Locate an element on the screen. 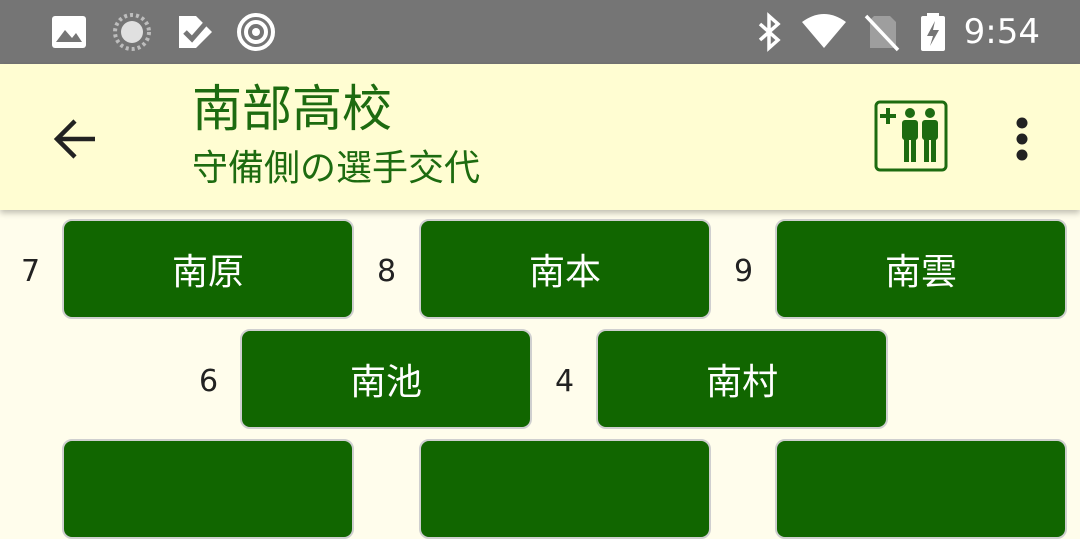 The image size is (1080, 539). image-icon is located at coordinates (69, 32).